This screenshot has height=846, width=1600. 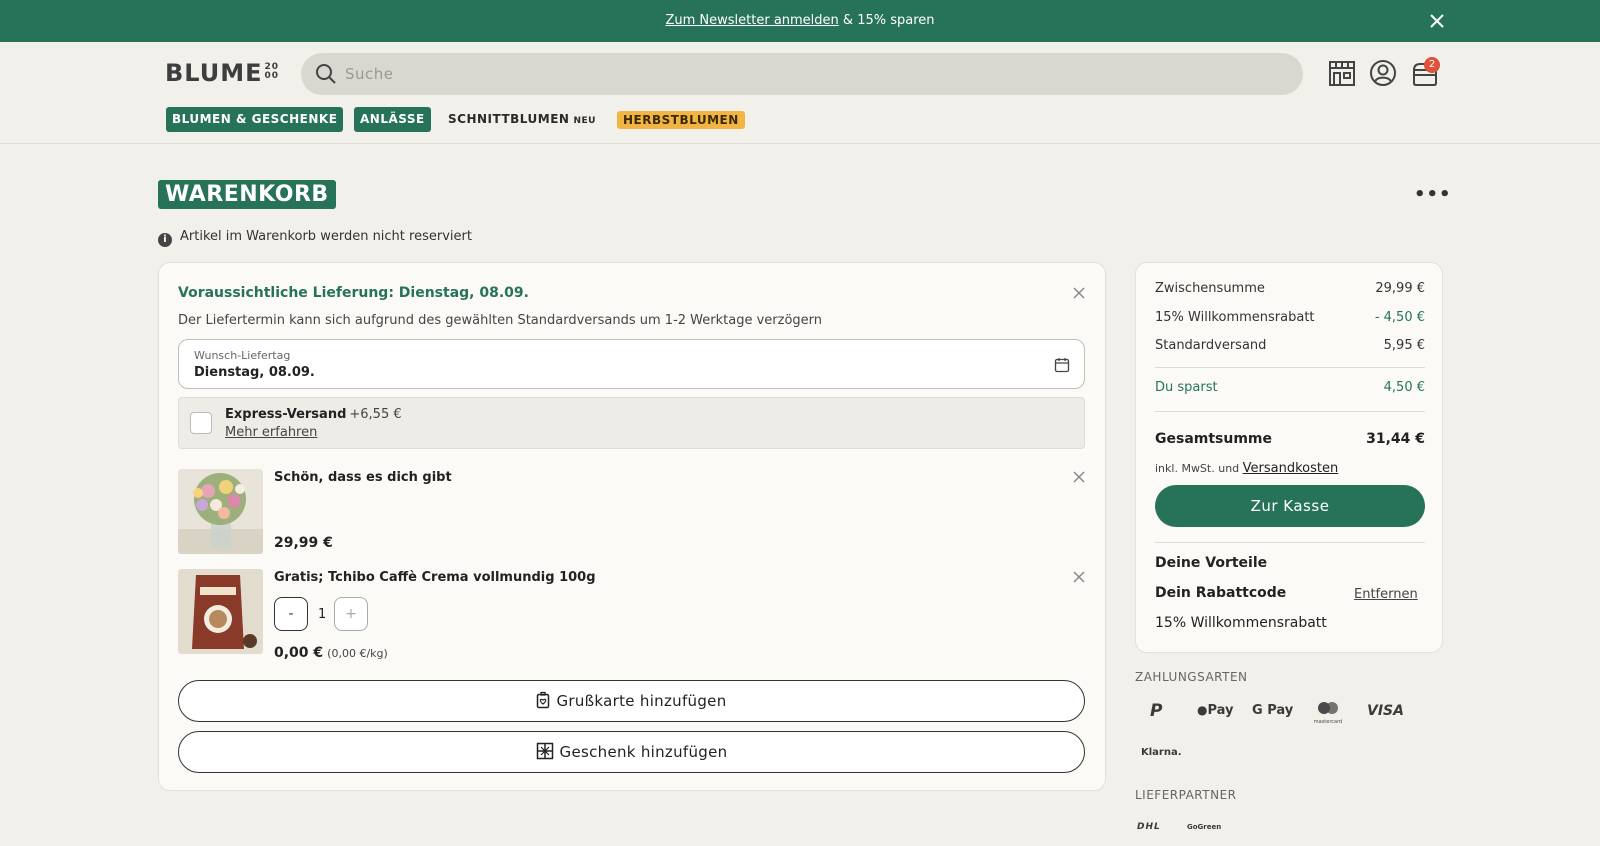 What do you see at coordinates (1161, 752) in the screenshot?
I see `klarna-icon: Klarna.` at bounding box center [1161, 752].